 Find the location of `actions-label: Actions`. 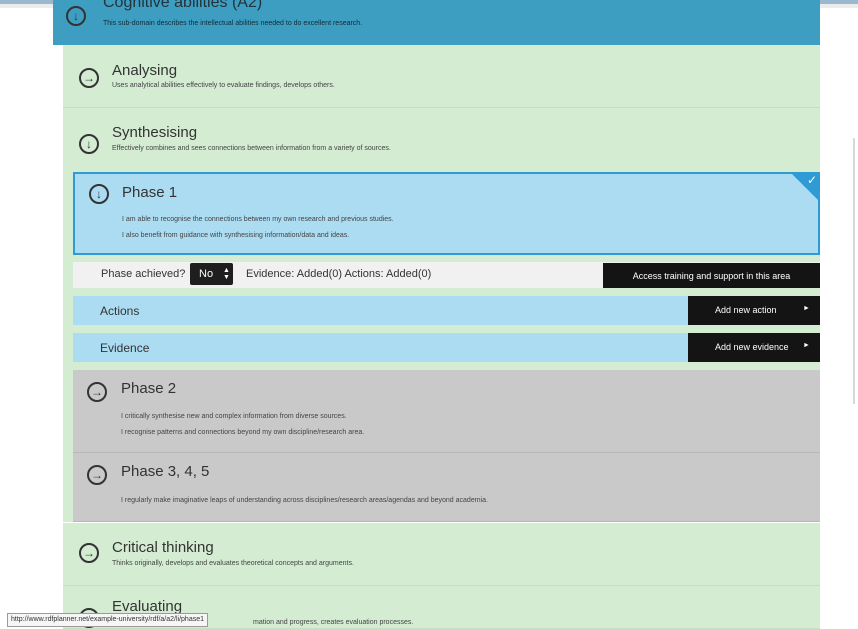

actions-label: Actions is located at coordinates (120, 311).